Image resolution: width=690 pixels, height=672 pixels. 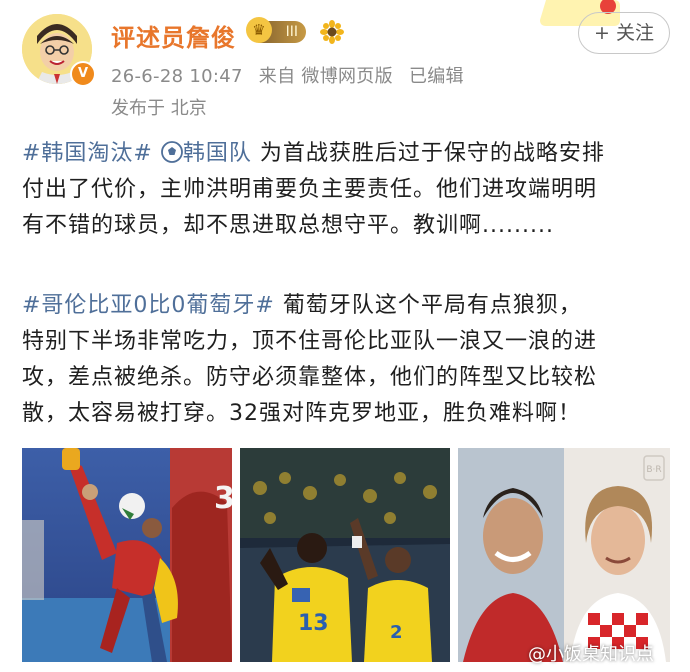 I want to click on paragraph-2-line-1-text: 葡萄牙队这个平局有点狼狈，, so click(x=428, y=305).